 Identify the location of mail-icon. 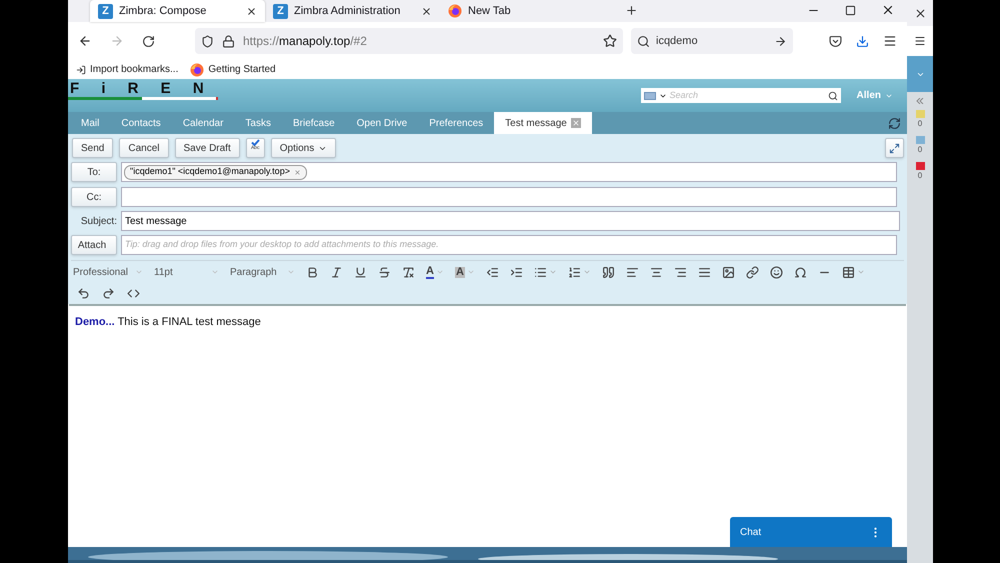
(650, 96).